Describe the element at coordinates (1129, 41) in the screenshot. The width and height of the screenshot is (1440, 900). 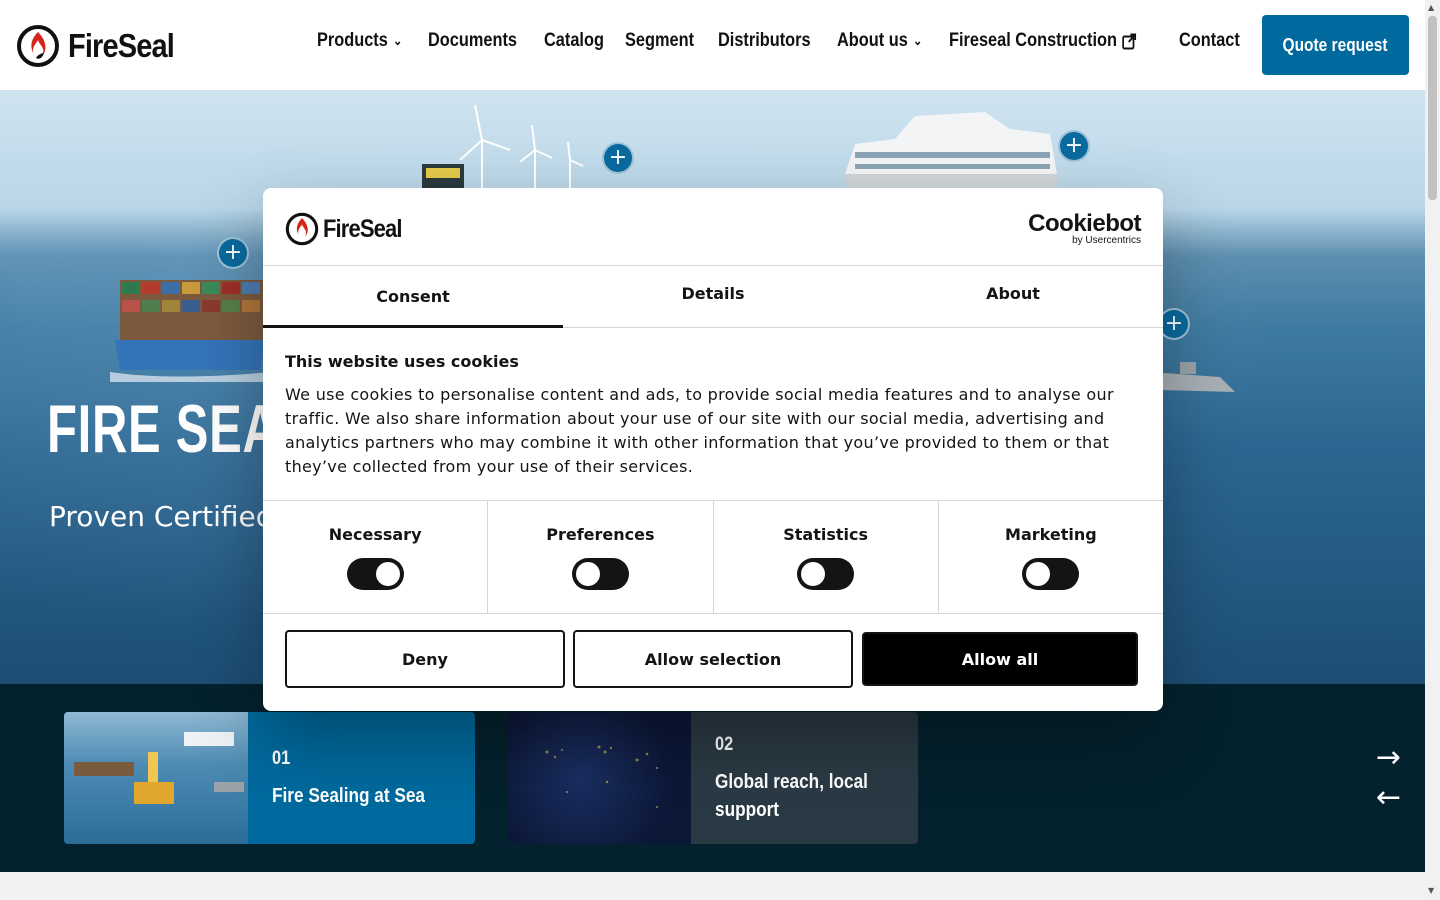
I see `external-link-icon` at that location.